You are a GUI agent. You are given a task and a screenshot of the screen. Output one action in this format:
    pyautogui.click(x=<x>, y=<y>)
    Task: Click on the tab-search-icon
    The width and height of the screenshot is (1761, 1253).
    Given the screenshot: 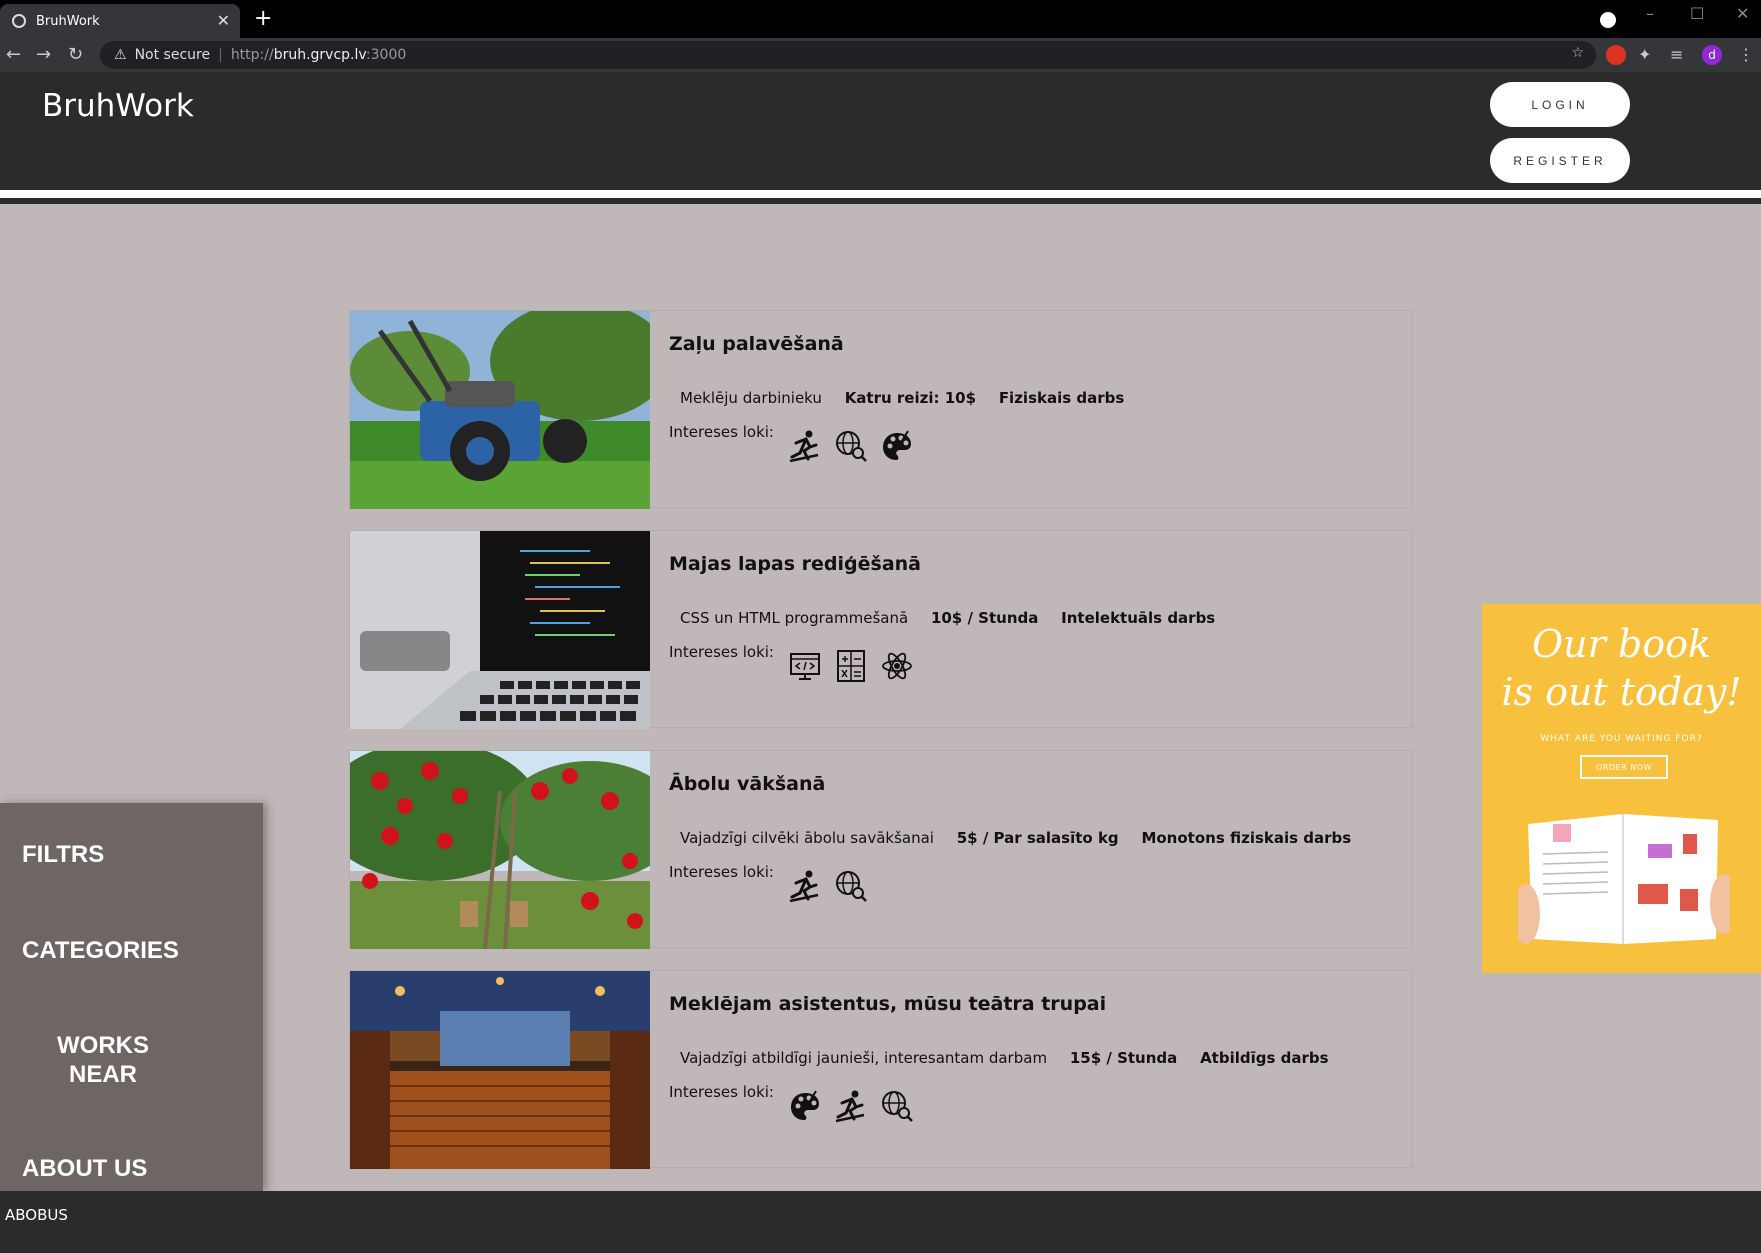 What is the action you would take?
    pyautogui.click(x=1608, y=20)
    